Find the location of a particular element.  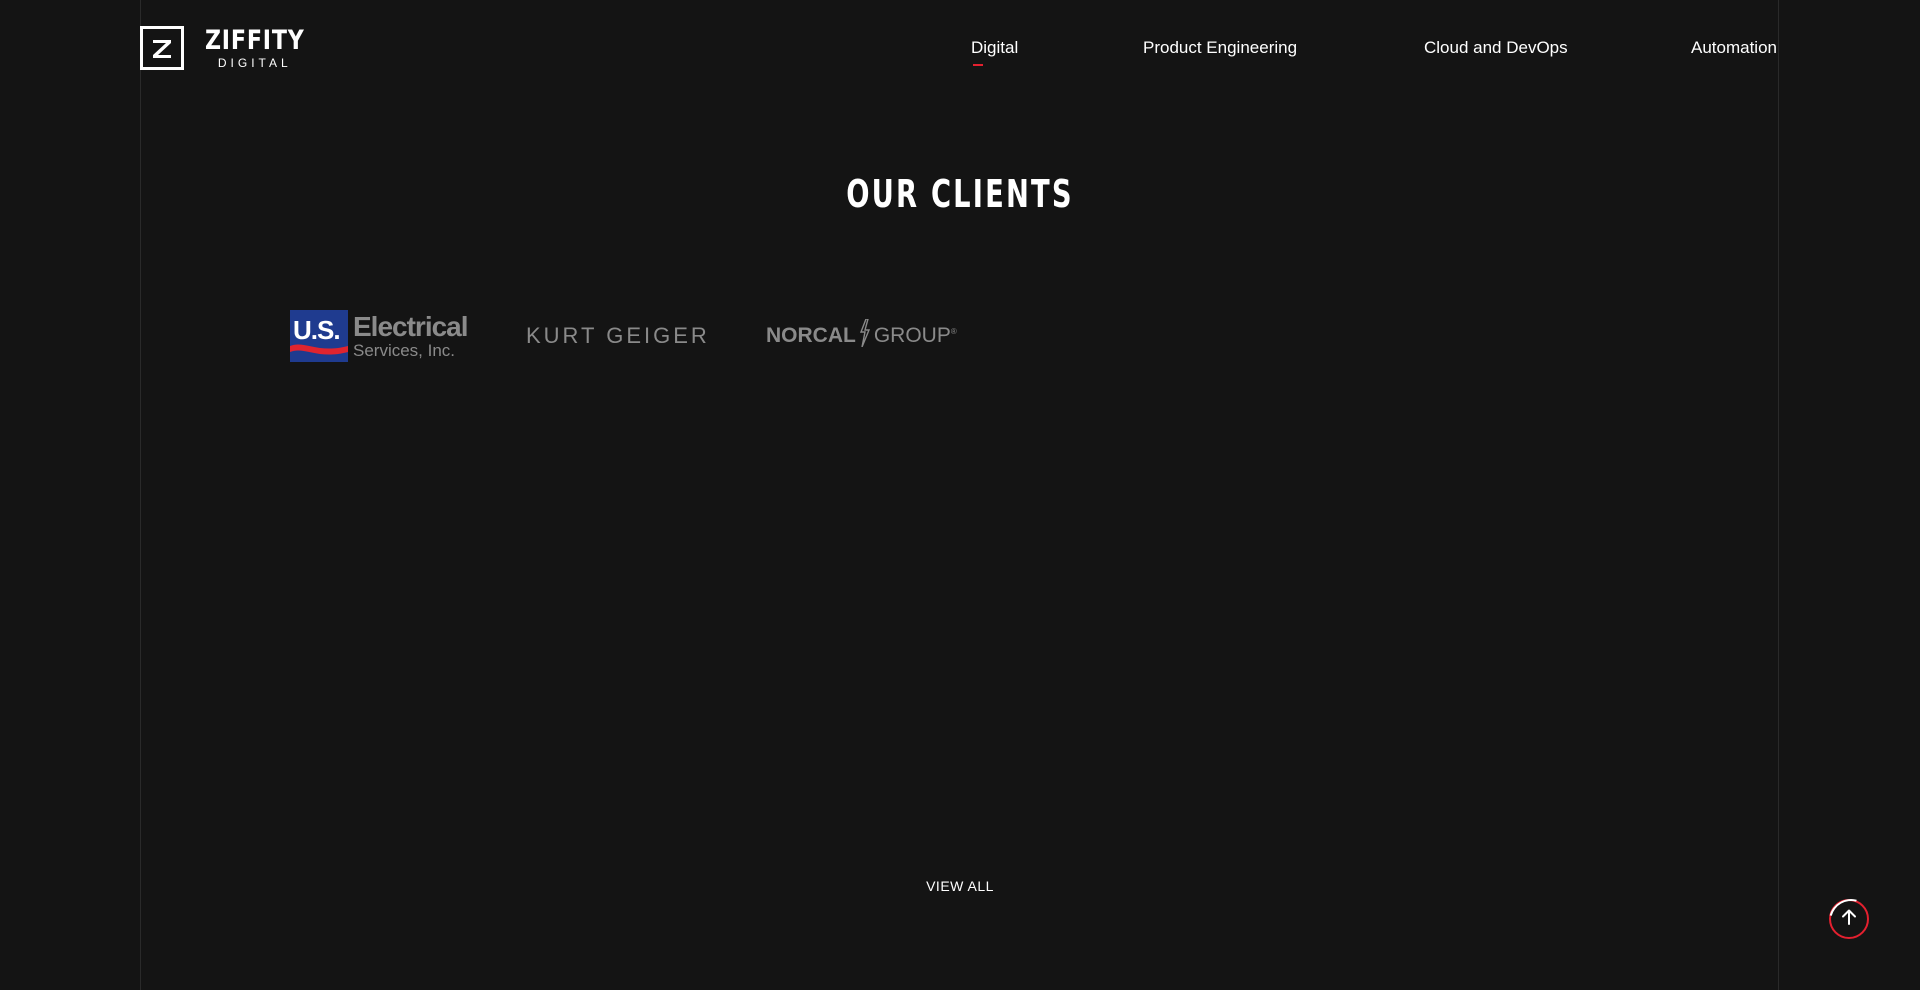

section-title: OUR CLIENTS is located at coordinates (960, 194).